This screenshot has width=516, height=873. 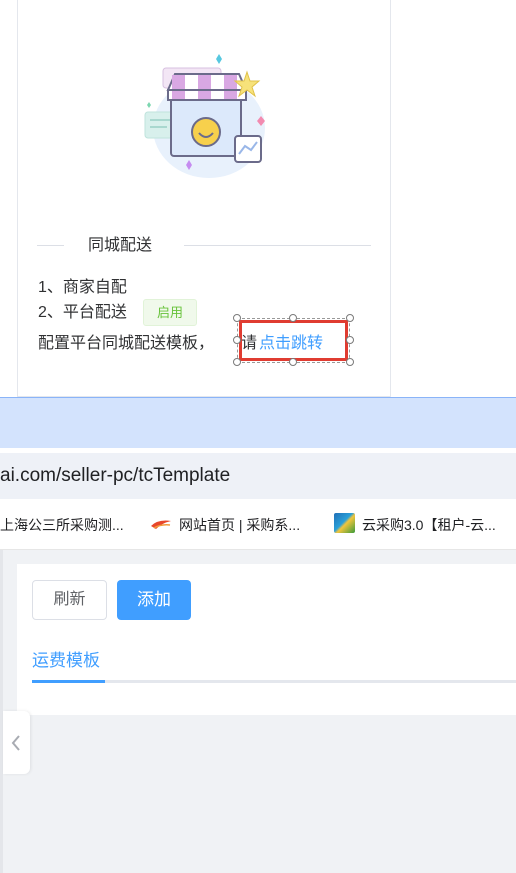 What do you see at coordinates (170, 312) in the screenshot?
I see `enabled-status-badge: 启用` at bounding box center [170, 312].